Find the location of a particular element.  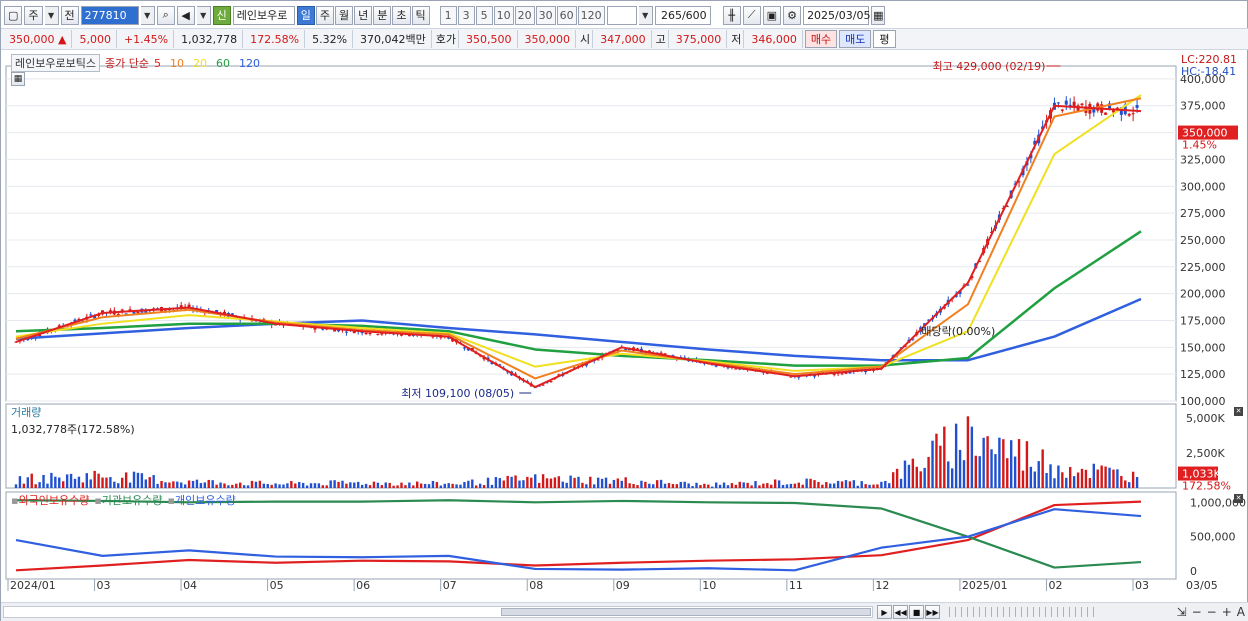

candle-icon: ╫ is located at coordinates (731, 15).